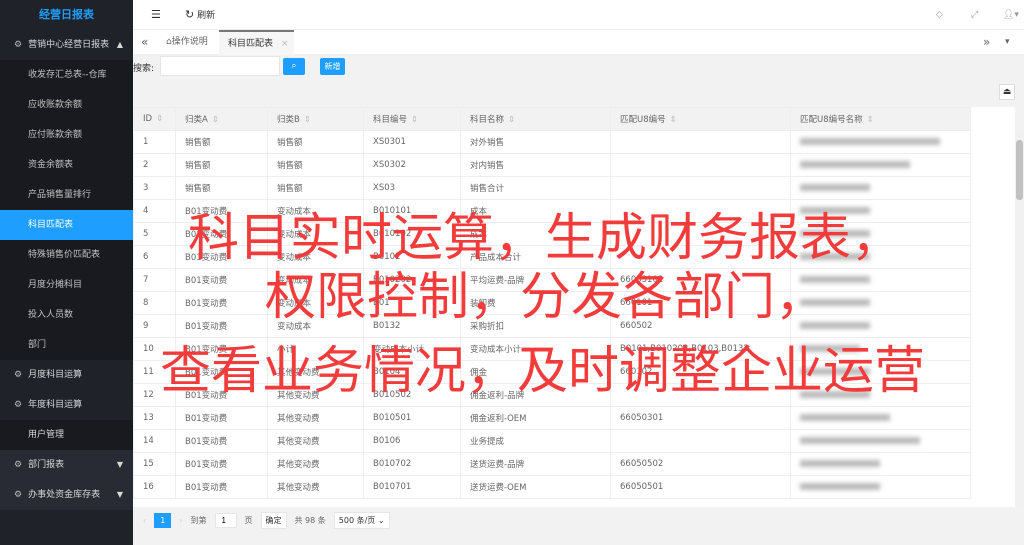 The image size is (1024, 545). What do you see at coordinates (332, 66) in the screenshot?
I see `add-button: 新增` at bounding box center [332, 66].